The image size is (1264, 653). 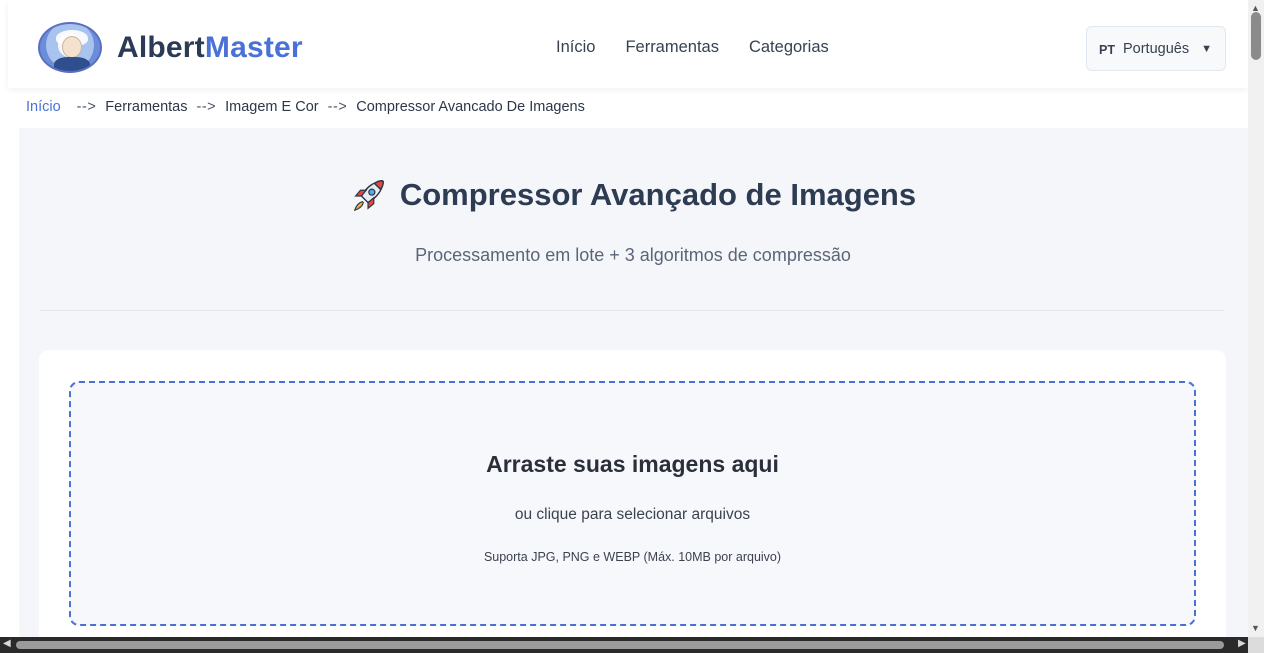 I want to click on logo: AlbertMaster, so click(x=170, y=47).